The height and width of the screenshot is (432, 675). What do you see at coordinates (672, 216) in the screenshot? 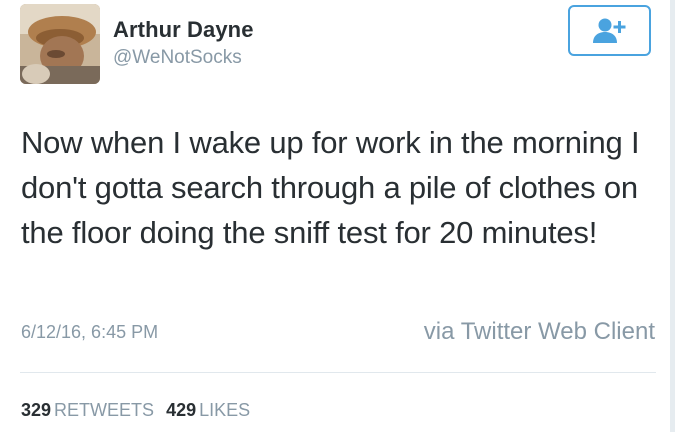
I see `scrollbar-edge` at bounding box center [672, 216].